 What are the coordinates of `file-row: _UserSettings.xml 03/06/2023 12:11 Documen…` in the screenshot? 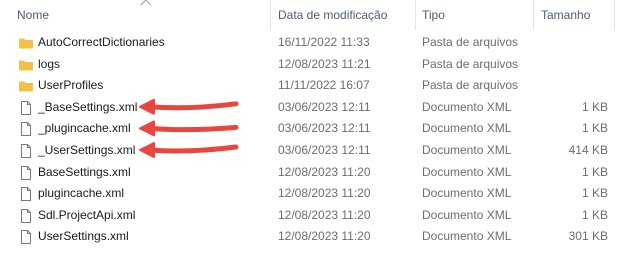 It's located at (322, 150).